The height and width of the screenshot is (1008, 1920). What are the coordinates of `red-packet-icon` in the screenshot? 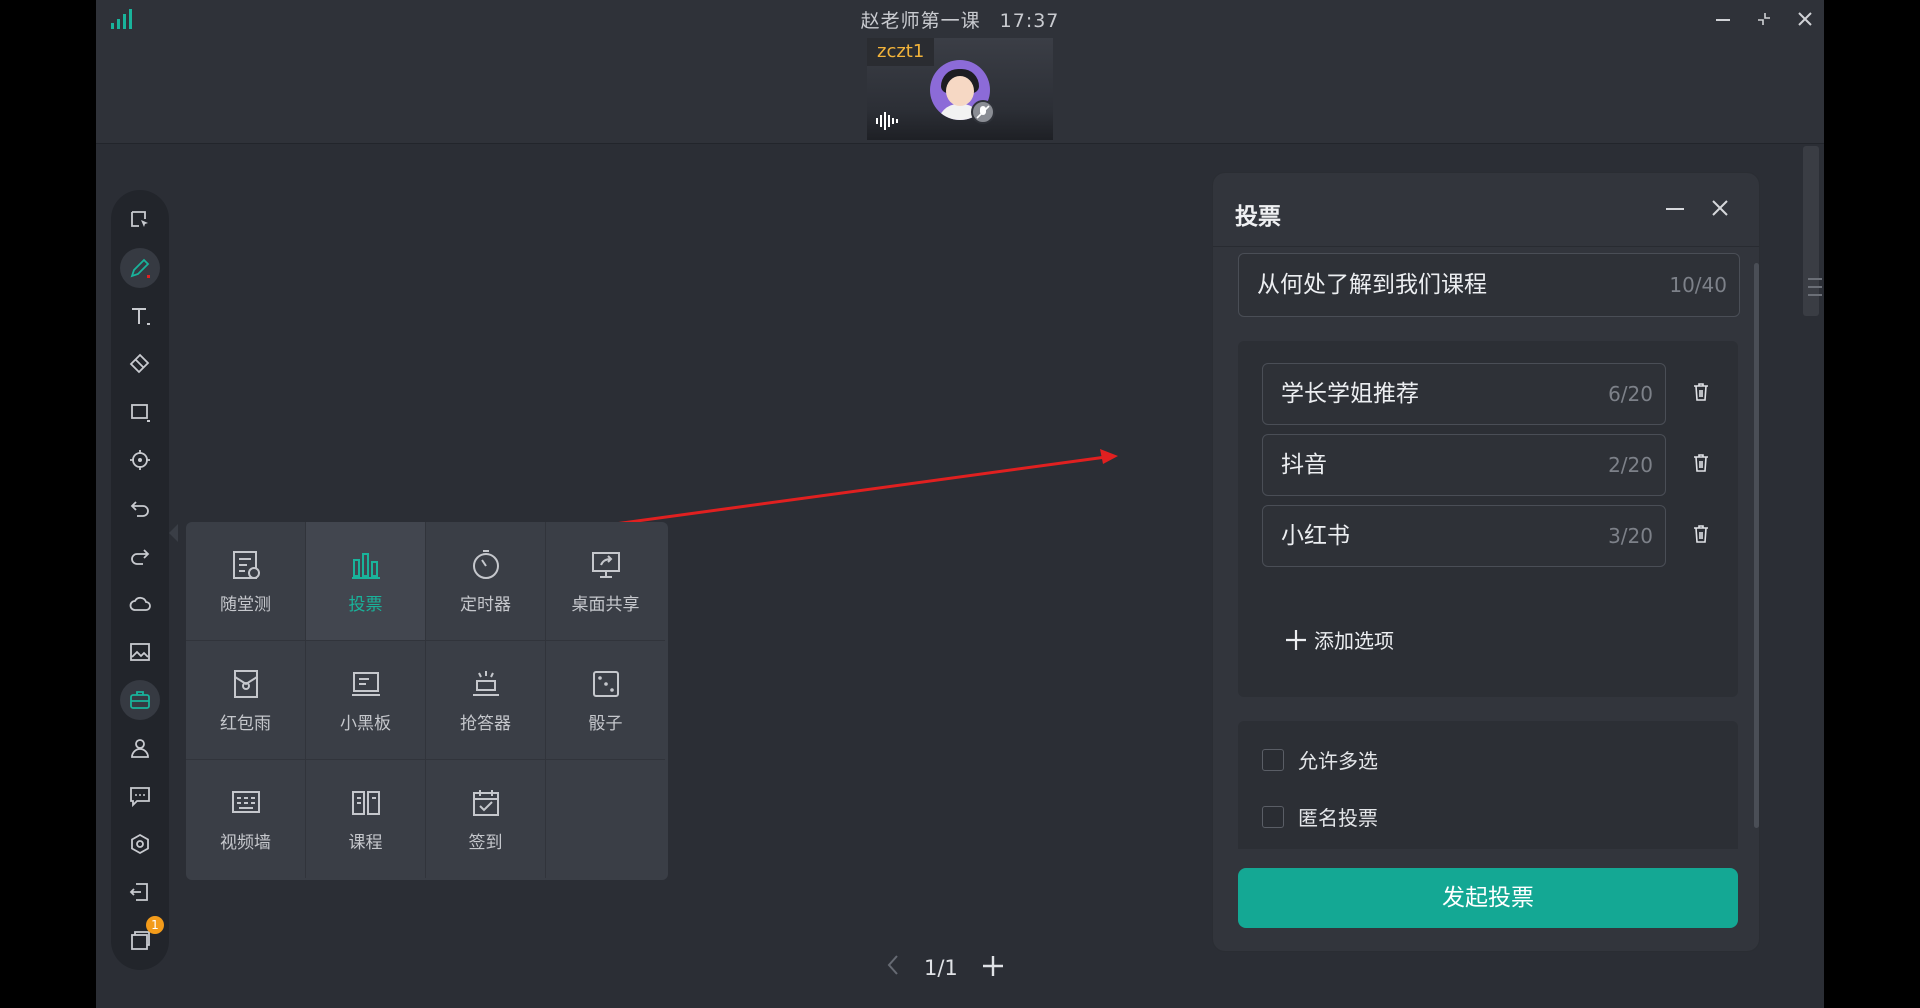 It's located at (245, 683).